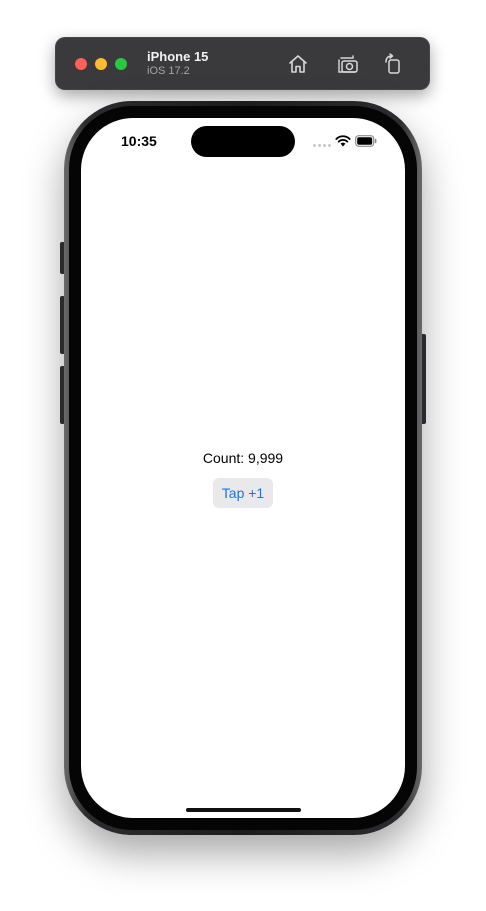 This screenshot has height=911, width=486. Describe the element at coordinates (81, 64) in the screenshot. I see `close-window-button` at that location.